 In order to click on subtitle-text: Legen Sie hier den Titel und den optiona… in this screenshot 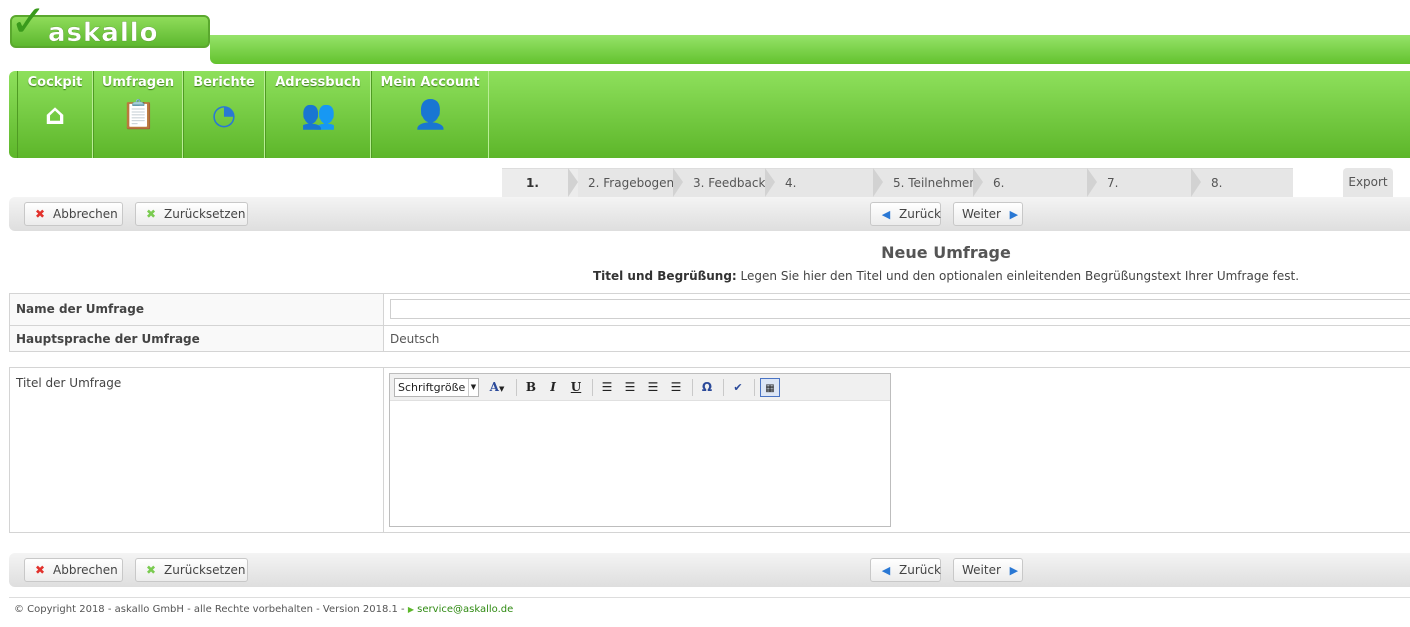, I will do `click(1018, 276)`.